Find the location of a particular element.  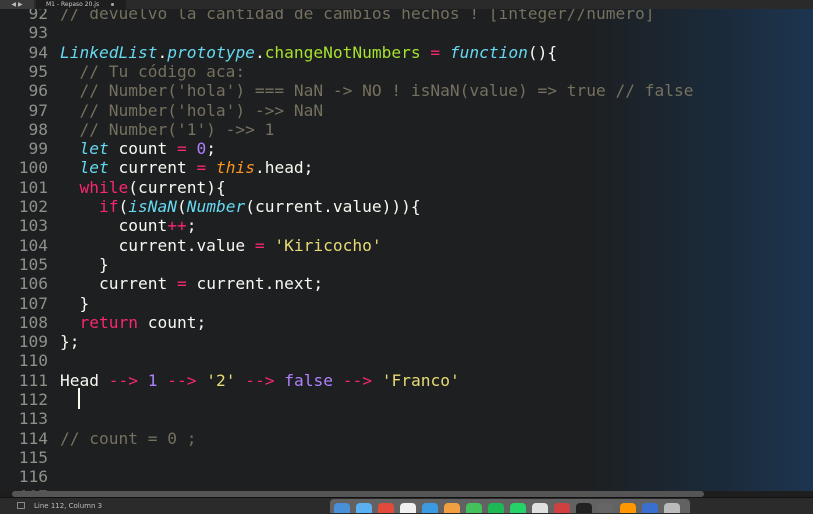

code-token: this is located at coordinates (235, 168).